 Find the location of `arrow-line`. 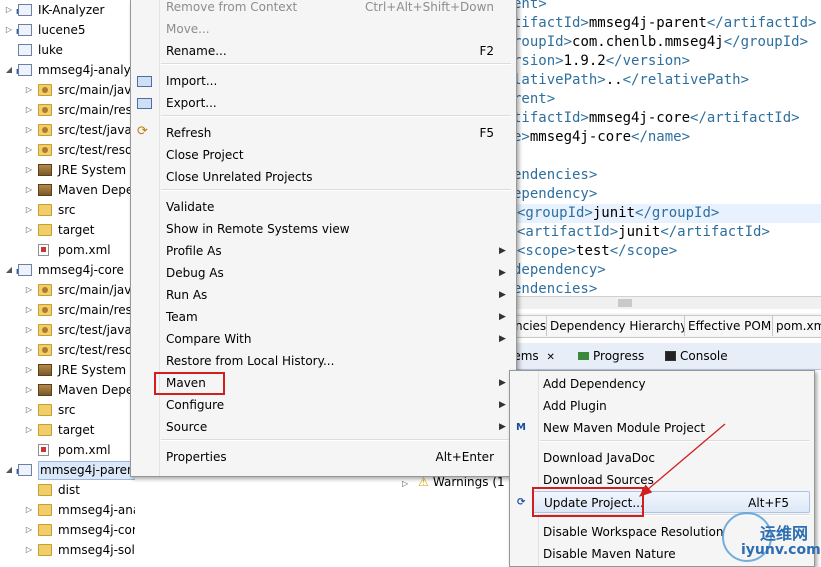

arrow-line is located at coordinates (682, 460).